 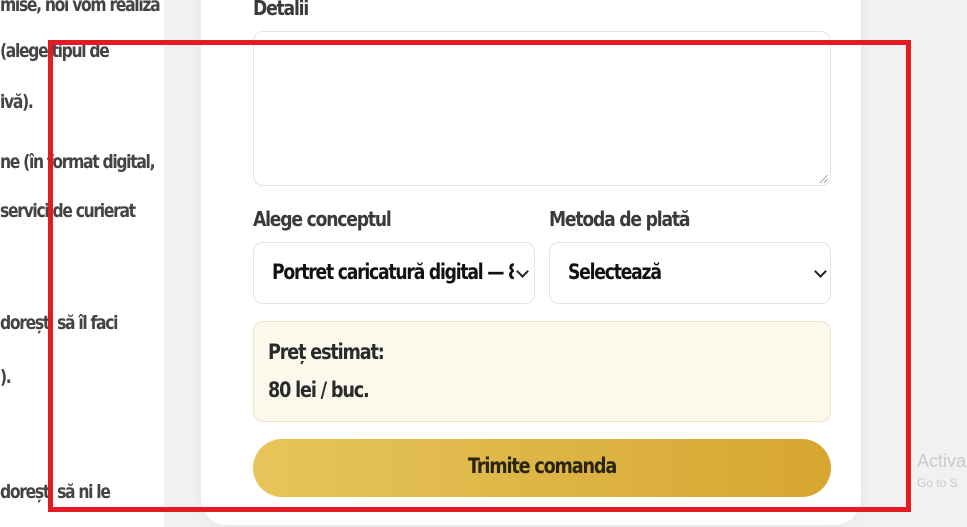 What do you see at coordinates (824, 179) in the screenshot?
I see `resize-grip-icon` at bounding box center [824, 179].